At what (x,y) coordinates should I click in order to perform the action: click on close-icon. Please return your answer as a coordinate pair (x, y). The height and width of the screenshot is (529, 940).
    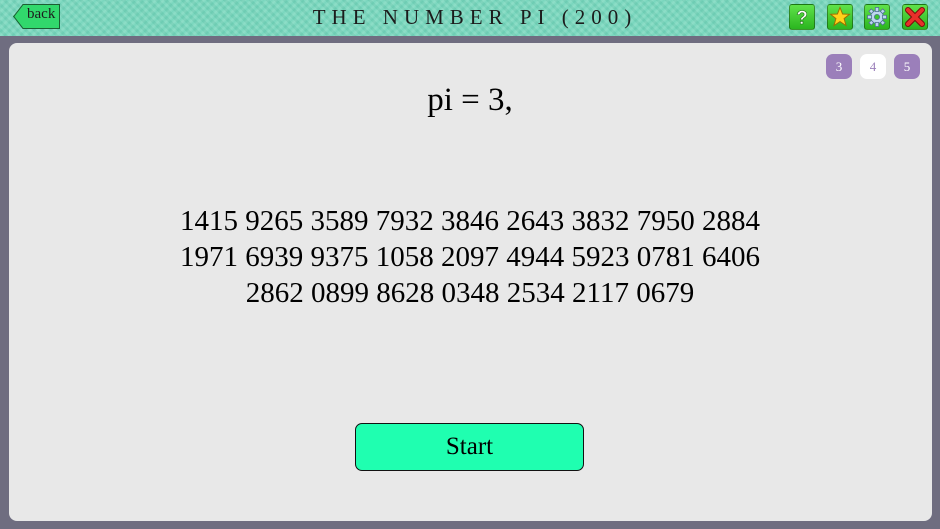
    Looking at the image, I should click on (915, 17).